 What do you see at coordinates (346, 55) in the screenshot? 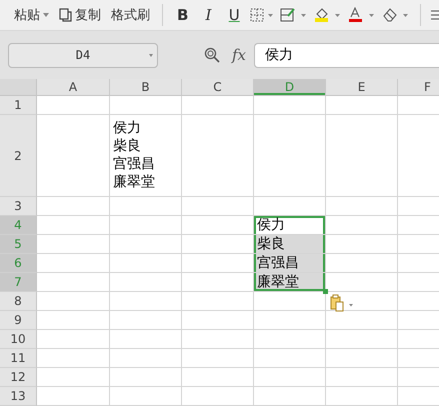
I see `formula-field: 侯力` at bounding box center [346, 55].